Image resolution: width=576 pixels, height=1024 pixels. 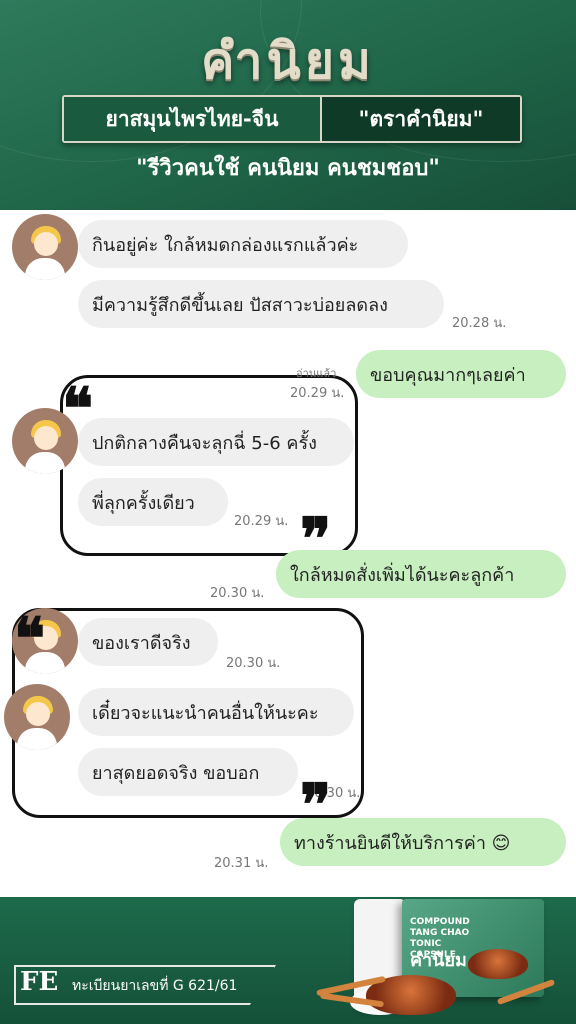 I want to click on banner-brand-name: "ตราคำนิยม", so click(x=421, y=119).